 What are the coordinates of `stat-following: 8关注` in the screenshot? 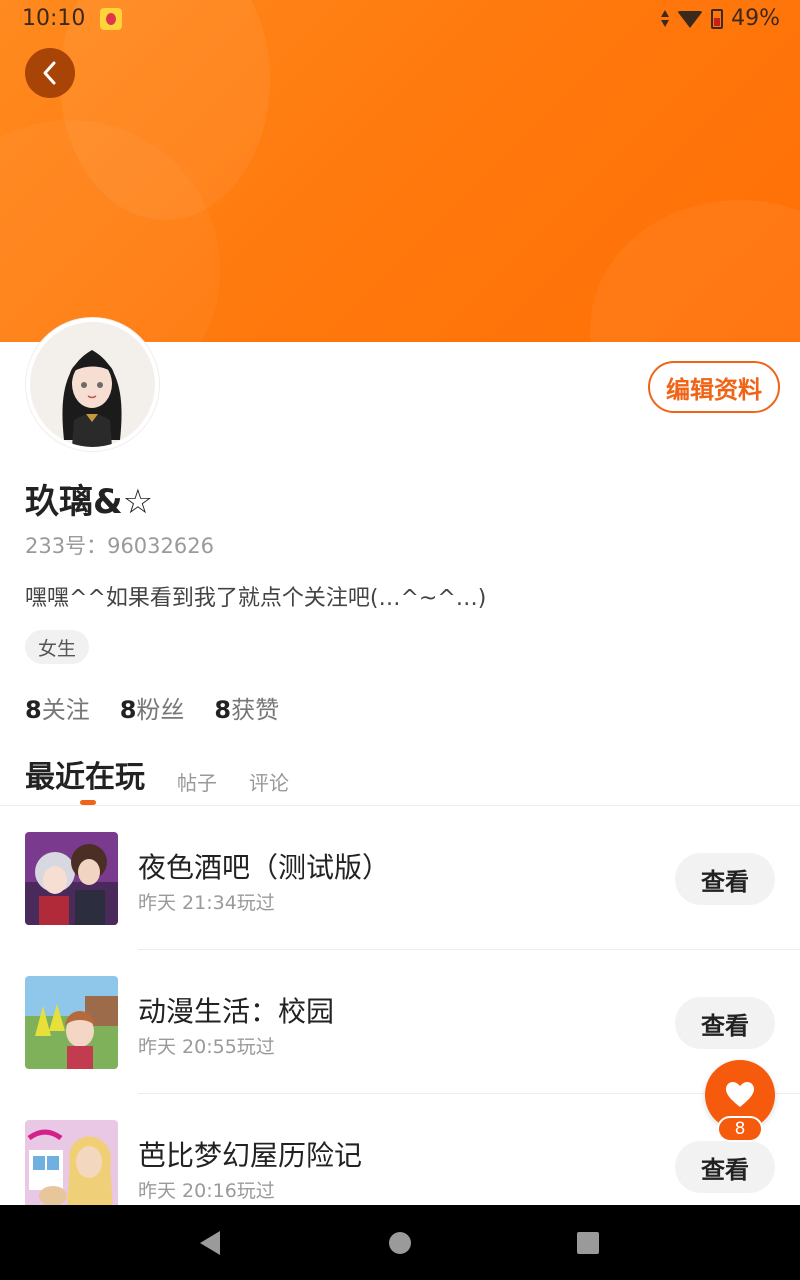 It's located at (57, 707).